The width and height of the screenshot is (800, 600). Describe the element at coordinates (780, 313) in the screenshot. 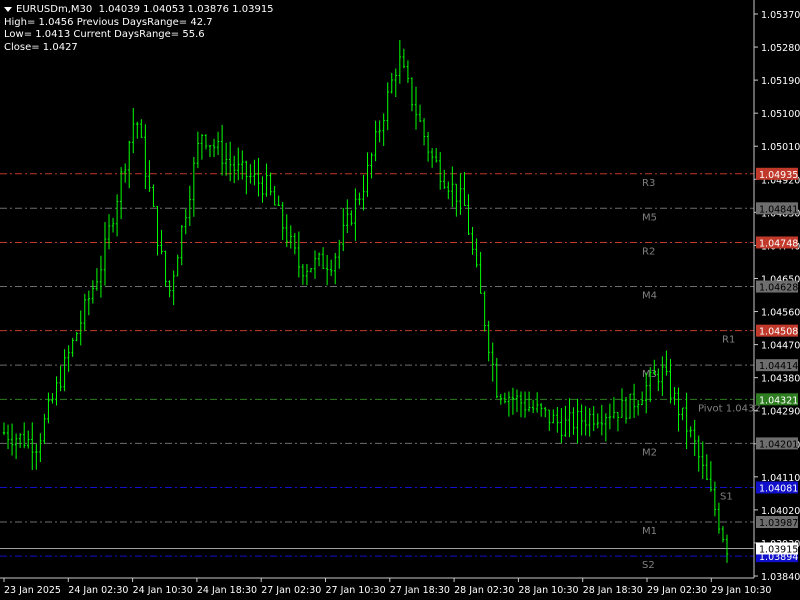

I see `price-tick-label: 1.04560` at that location.